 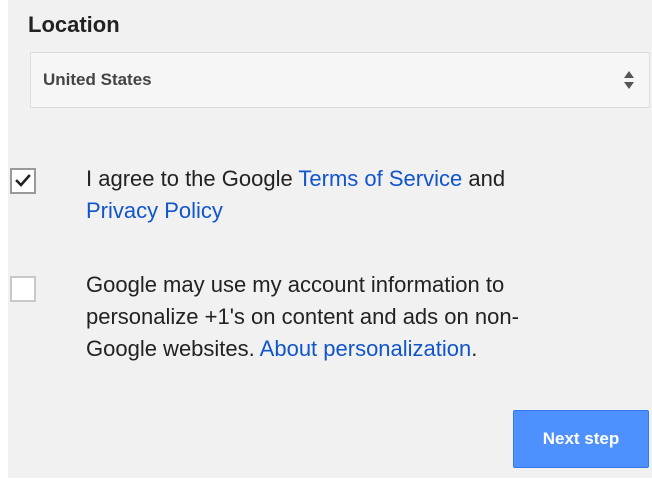 I want to click on updown-arrows-icon, so click(x=629, y=80).